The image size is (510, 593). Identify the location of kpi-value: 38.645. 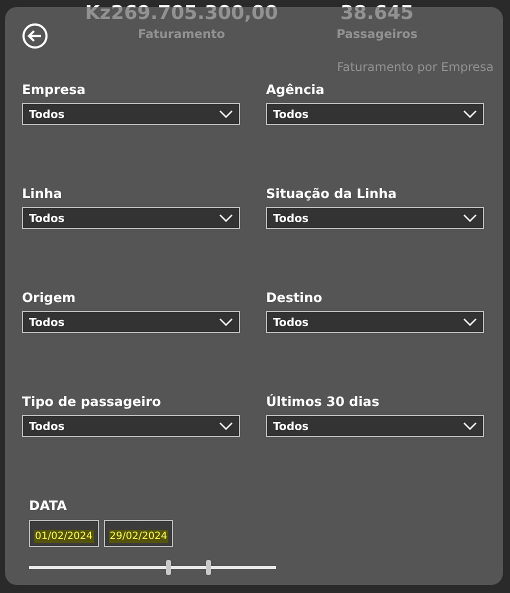
(377, 13).